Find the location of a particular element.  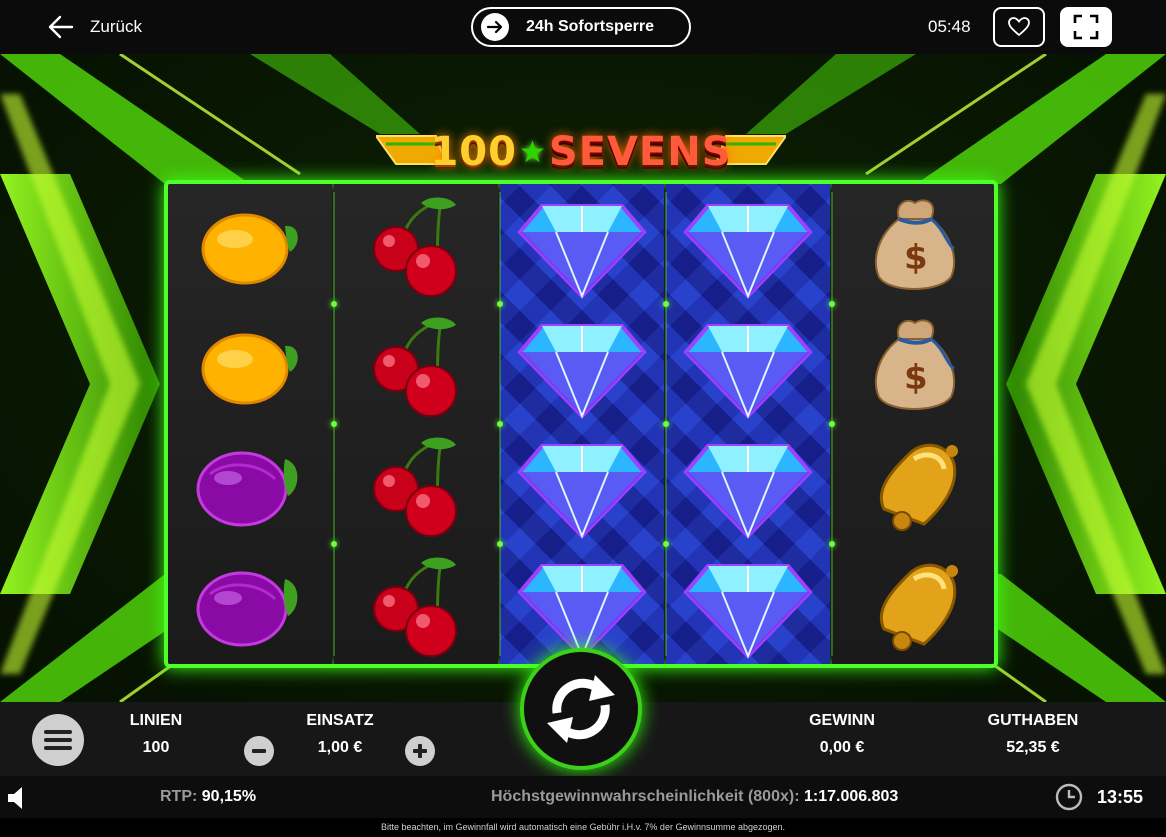

minus-icon is located at coordinates (259, 751).